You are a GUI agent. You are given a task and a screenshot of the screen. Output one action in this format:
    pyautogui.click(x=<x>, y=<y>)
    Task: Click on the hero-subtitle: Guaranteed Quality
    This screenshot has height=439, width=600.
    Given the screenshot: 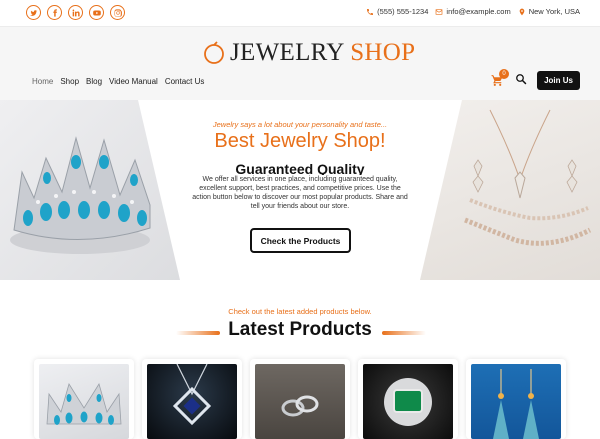 What is the action you would take?
    pyautogui.click(x=300, y=168)
    